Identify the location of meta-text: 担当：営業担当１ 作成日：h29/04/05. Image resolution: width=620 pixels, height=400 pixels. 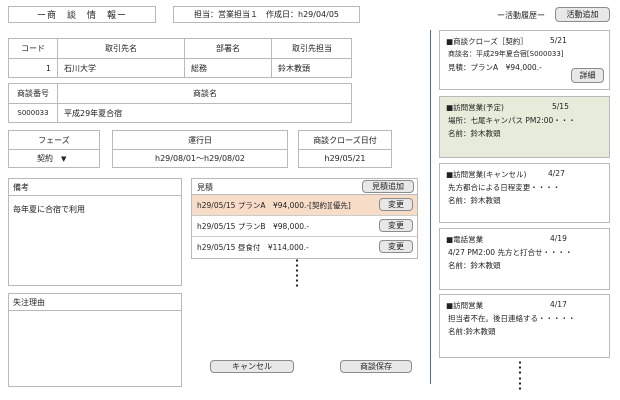
(266, 14).